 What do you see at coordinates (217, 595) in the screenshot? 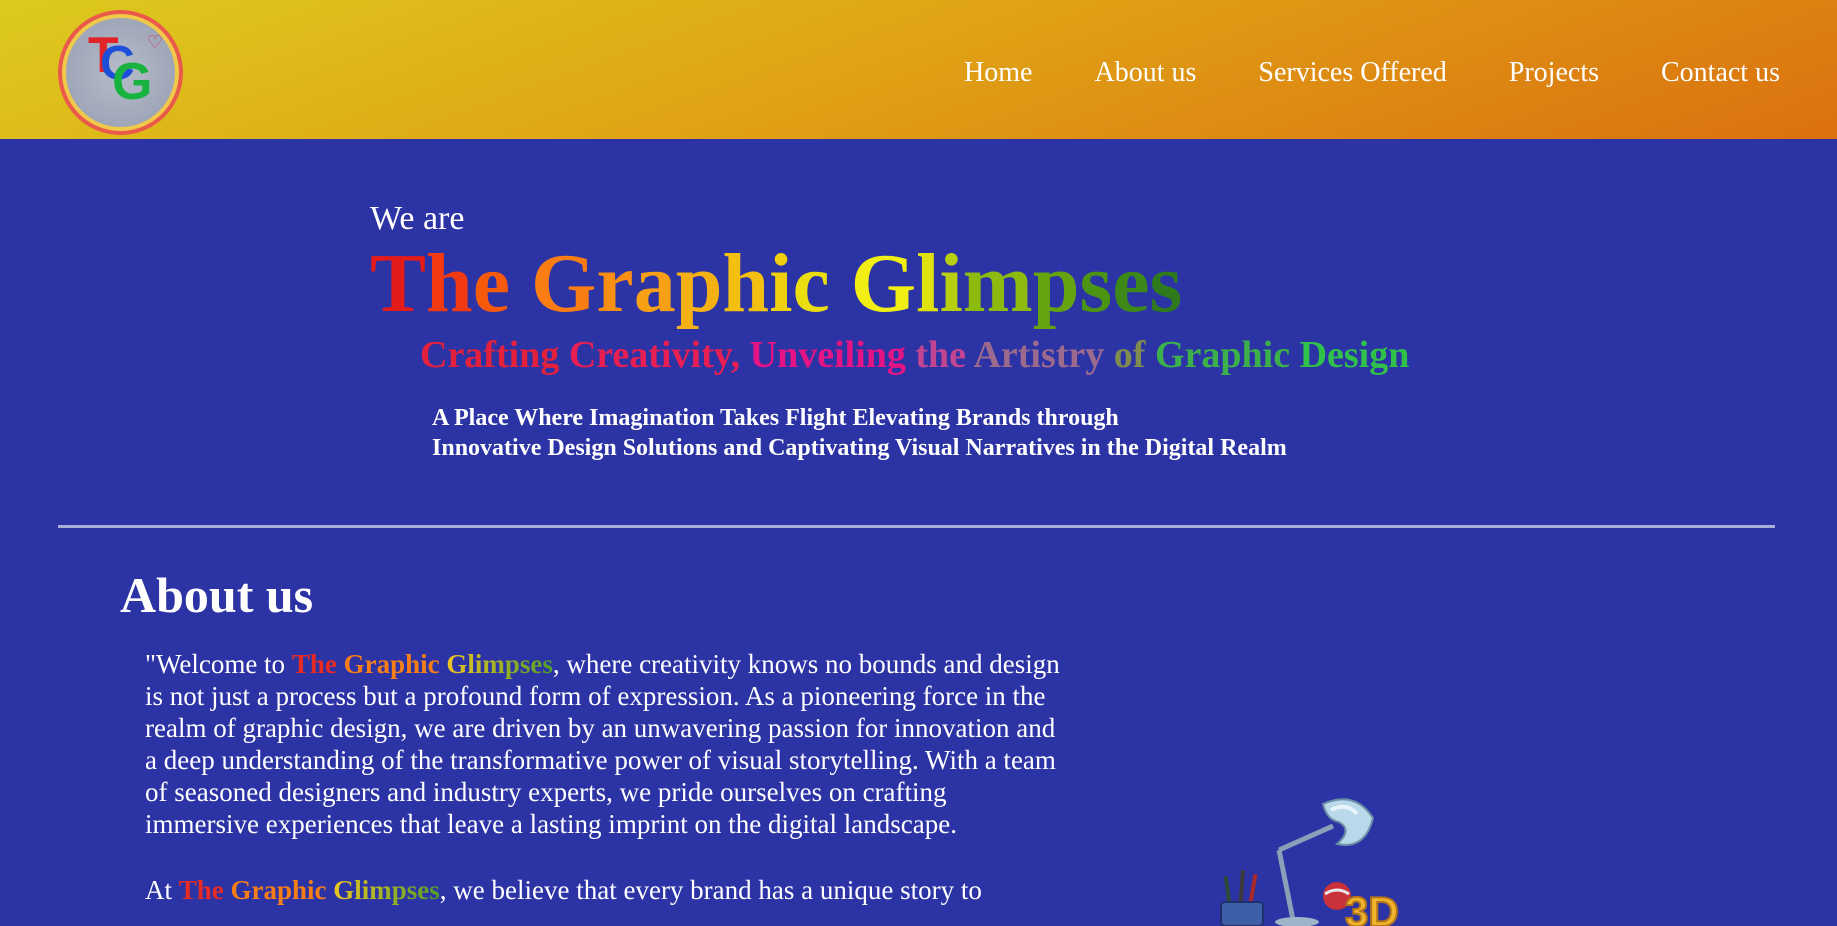
I see `about-heading: About us` at bounding box center [217, 595].